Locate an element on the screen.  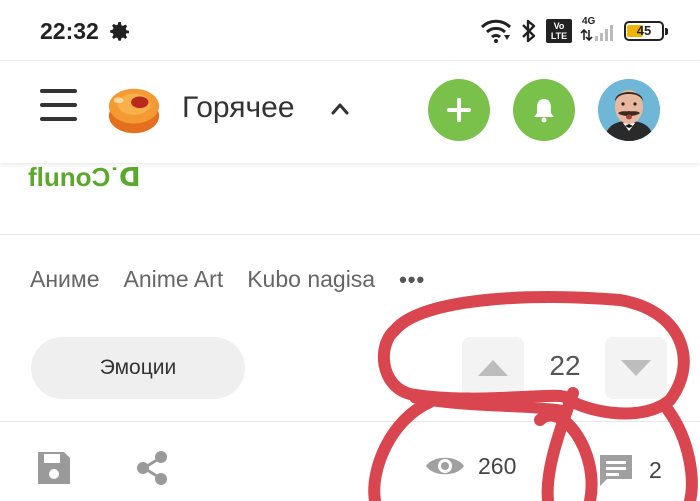
tag-item: Anime Art is located at coordinates (174, 279).